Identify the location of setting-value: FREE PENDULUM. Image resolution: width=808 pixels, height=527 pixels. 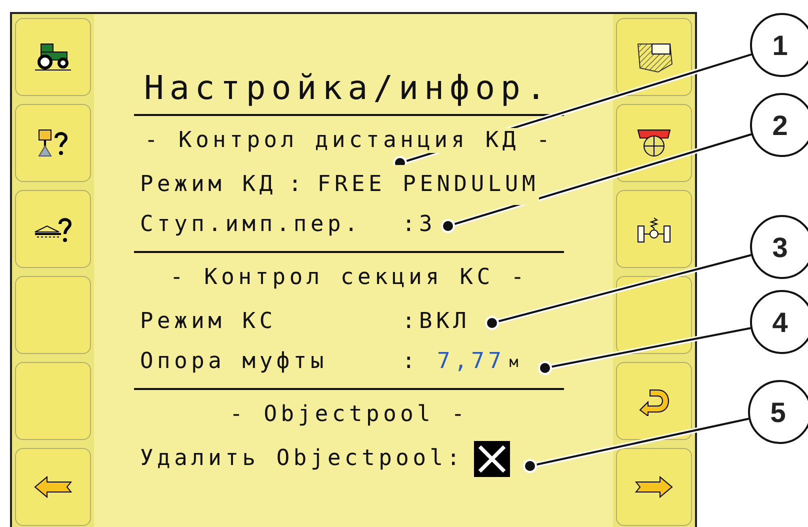
(428, 185).